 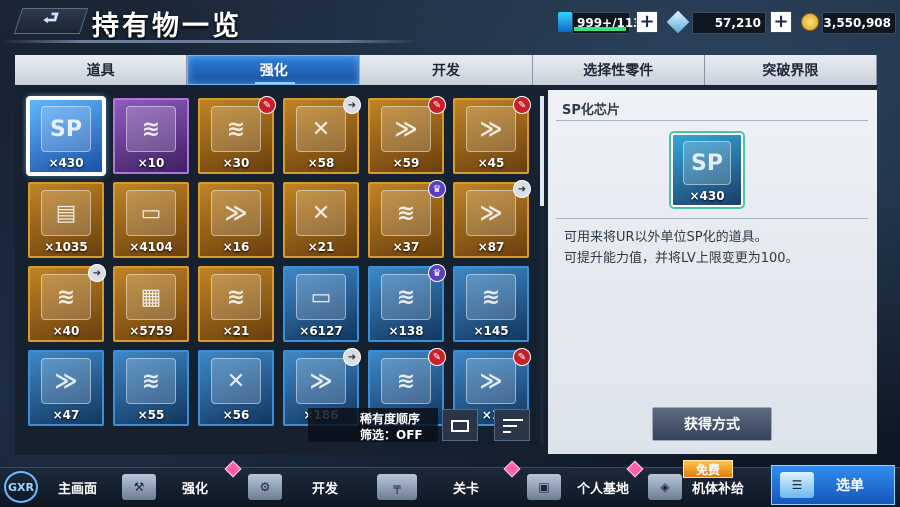 What do you see at coordinates (833, 485) in the screenshot?
I see `nav-menu: ☰ 选单` at bounding box center [833, 485].